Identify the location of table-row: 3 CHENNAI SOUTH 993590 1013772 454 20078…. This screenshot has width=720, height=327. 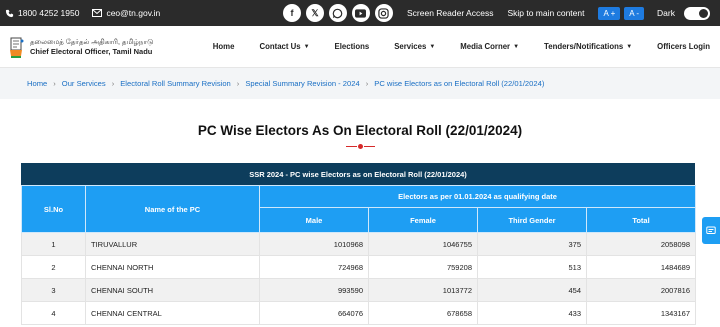
(359, 290).